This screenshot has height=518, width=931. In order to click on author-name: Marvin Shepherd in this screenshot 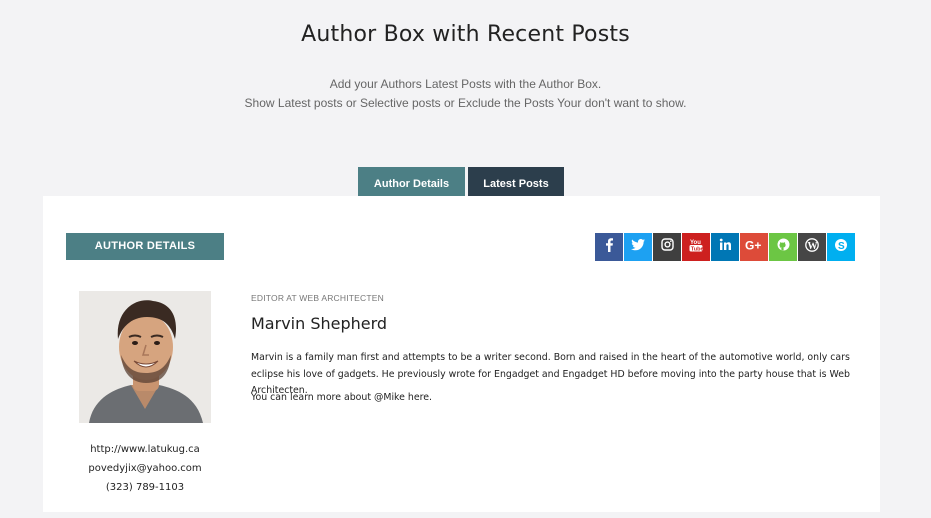, I will do `click(319, 323)`.